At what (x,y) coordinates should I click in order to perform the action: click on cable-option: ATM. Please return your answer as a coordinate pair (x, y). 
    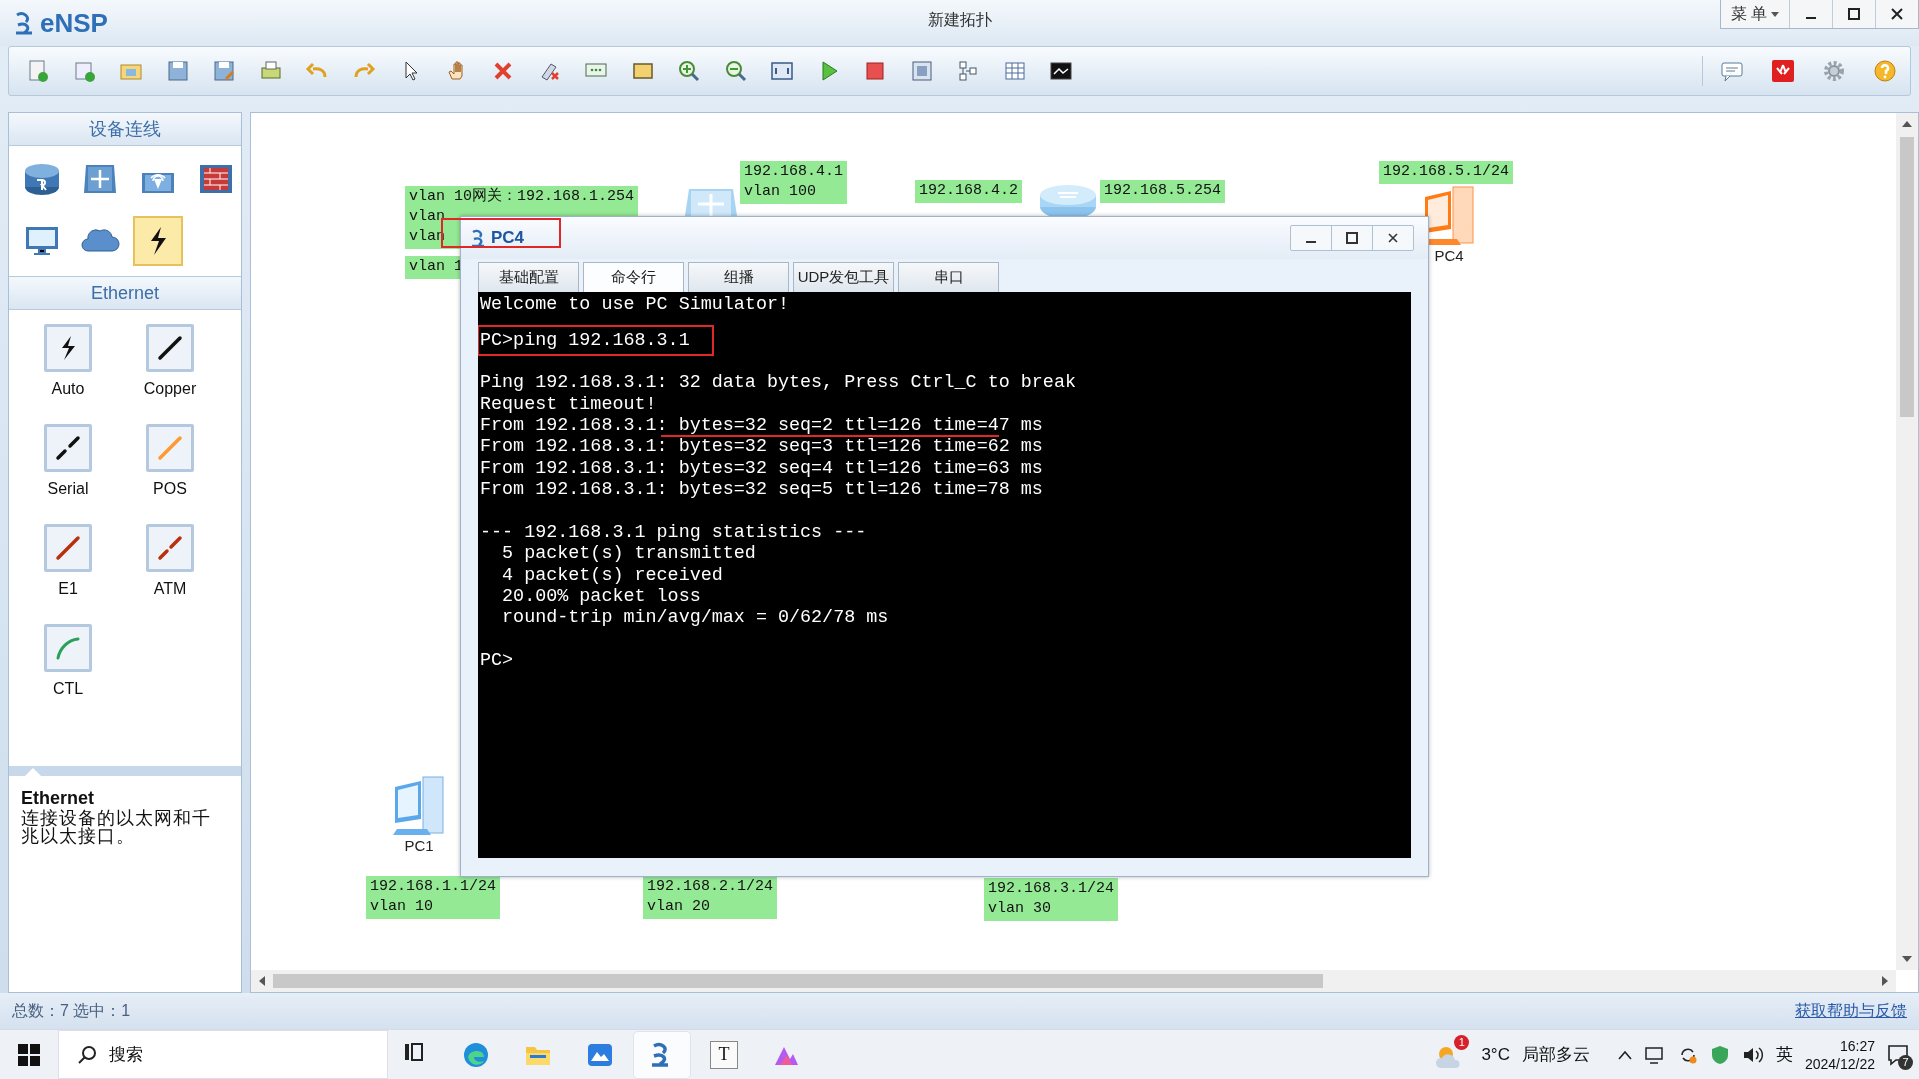
    Looking at the image, I should click on (170, 574).